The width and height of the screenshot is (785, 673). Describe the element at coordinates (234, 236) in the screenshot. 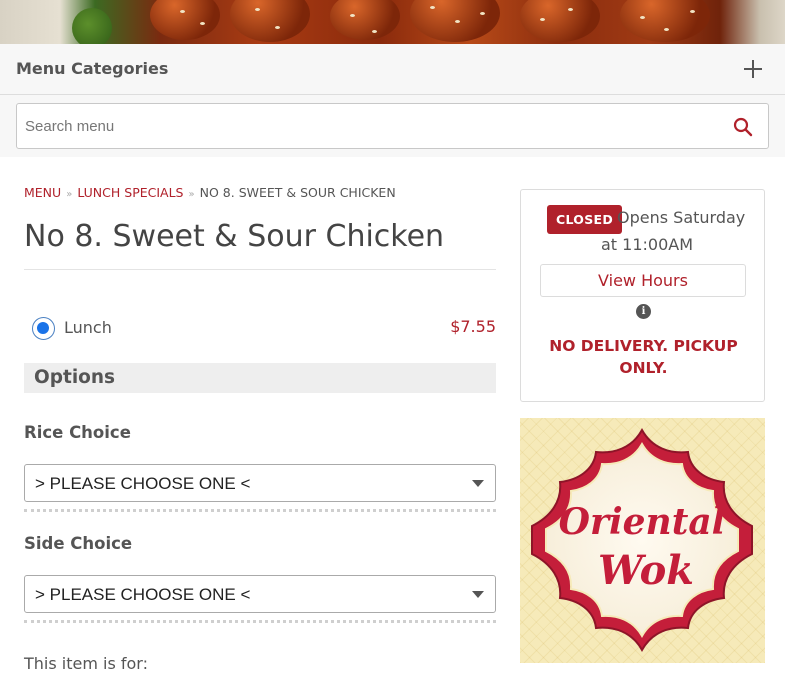

I see `item-title: No 8. Sweet & Sour Chicken` at that location.